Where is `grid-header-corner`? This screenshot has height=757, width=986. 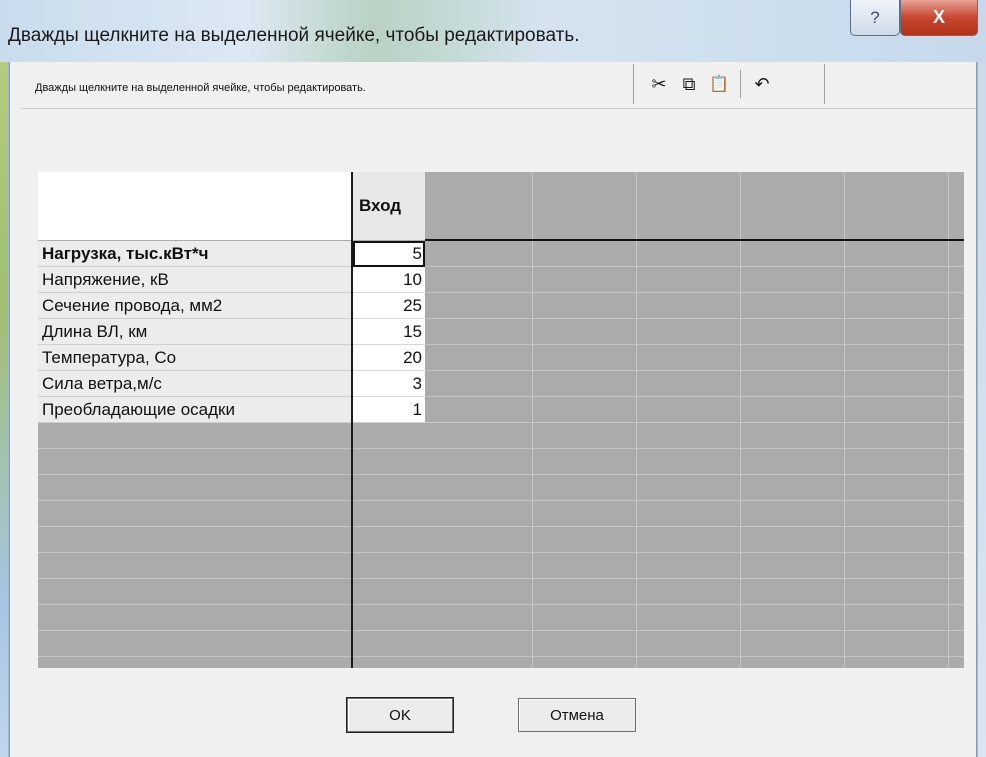
grid-header-corner is located at coordinates (195, 206).